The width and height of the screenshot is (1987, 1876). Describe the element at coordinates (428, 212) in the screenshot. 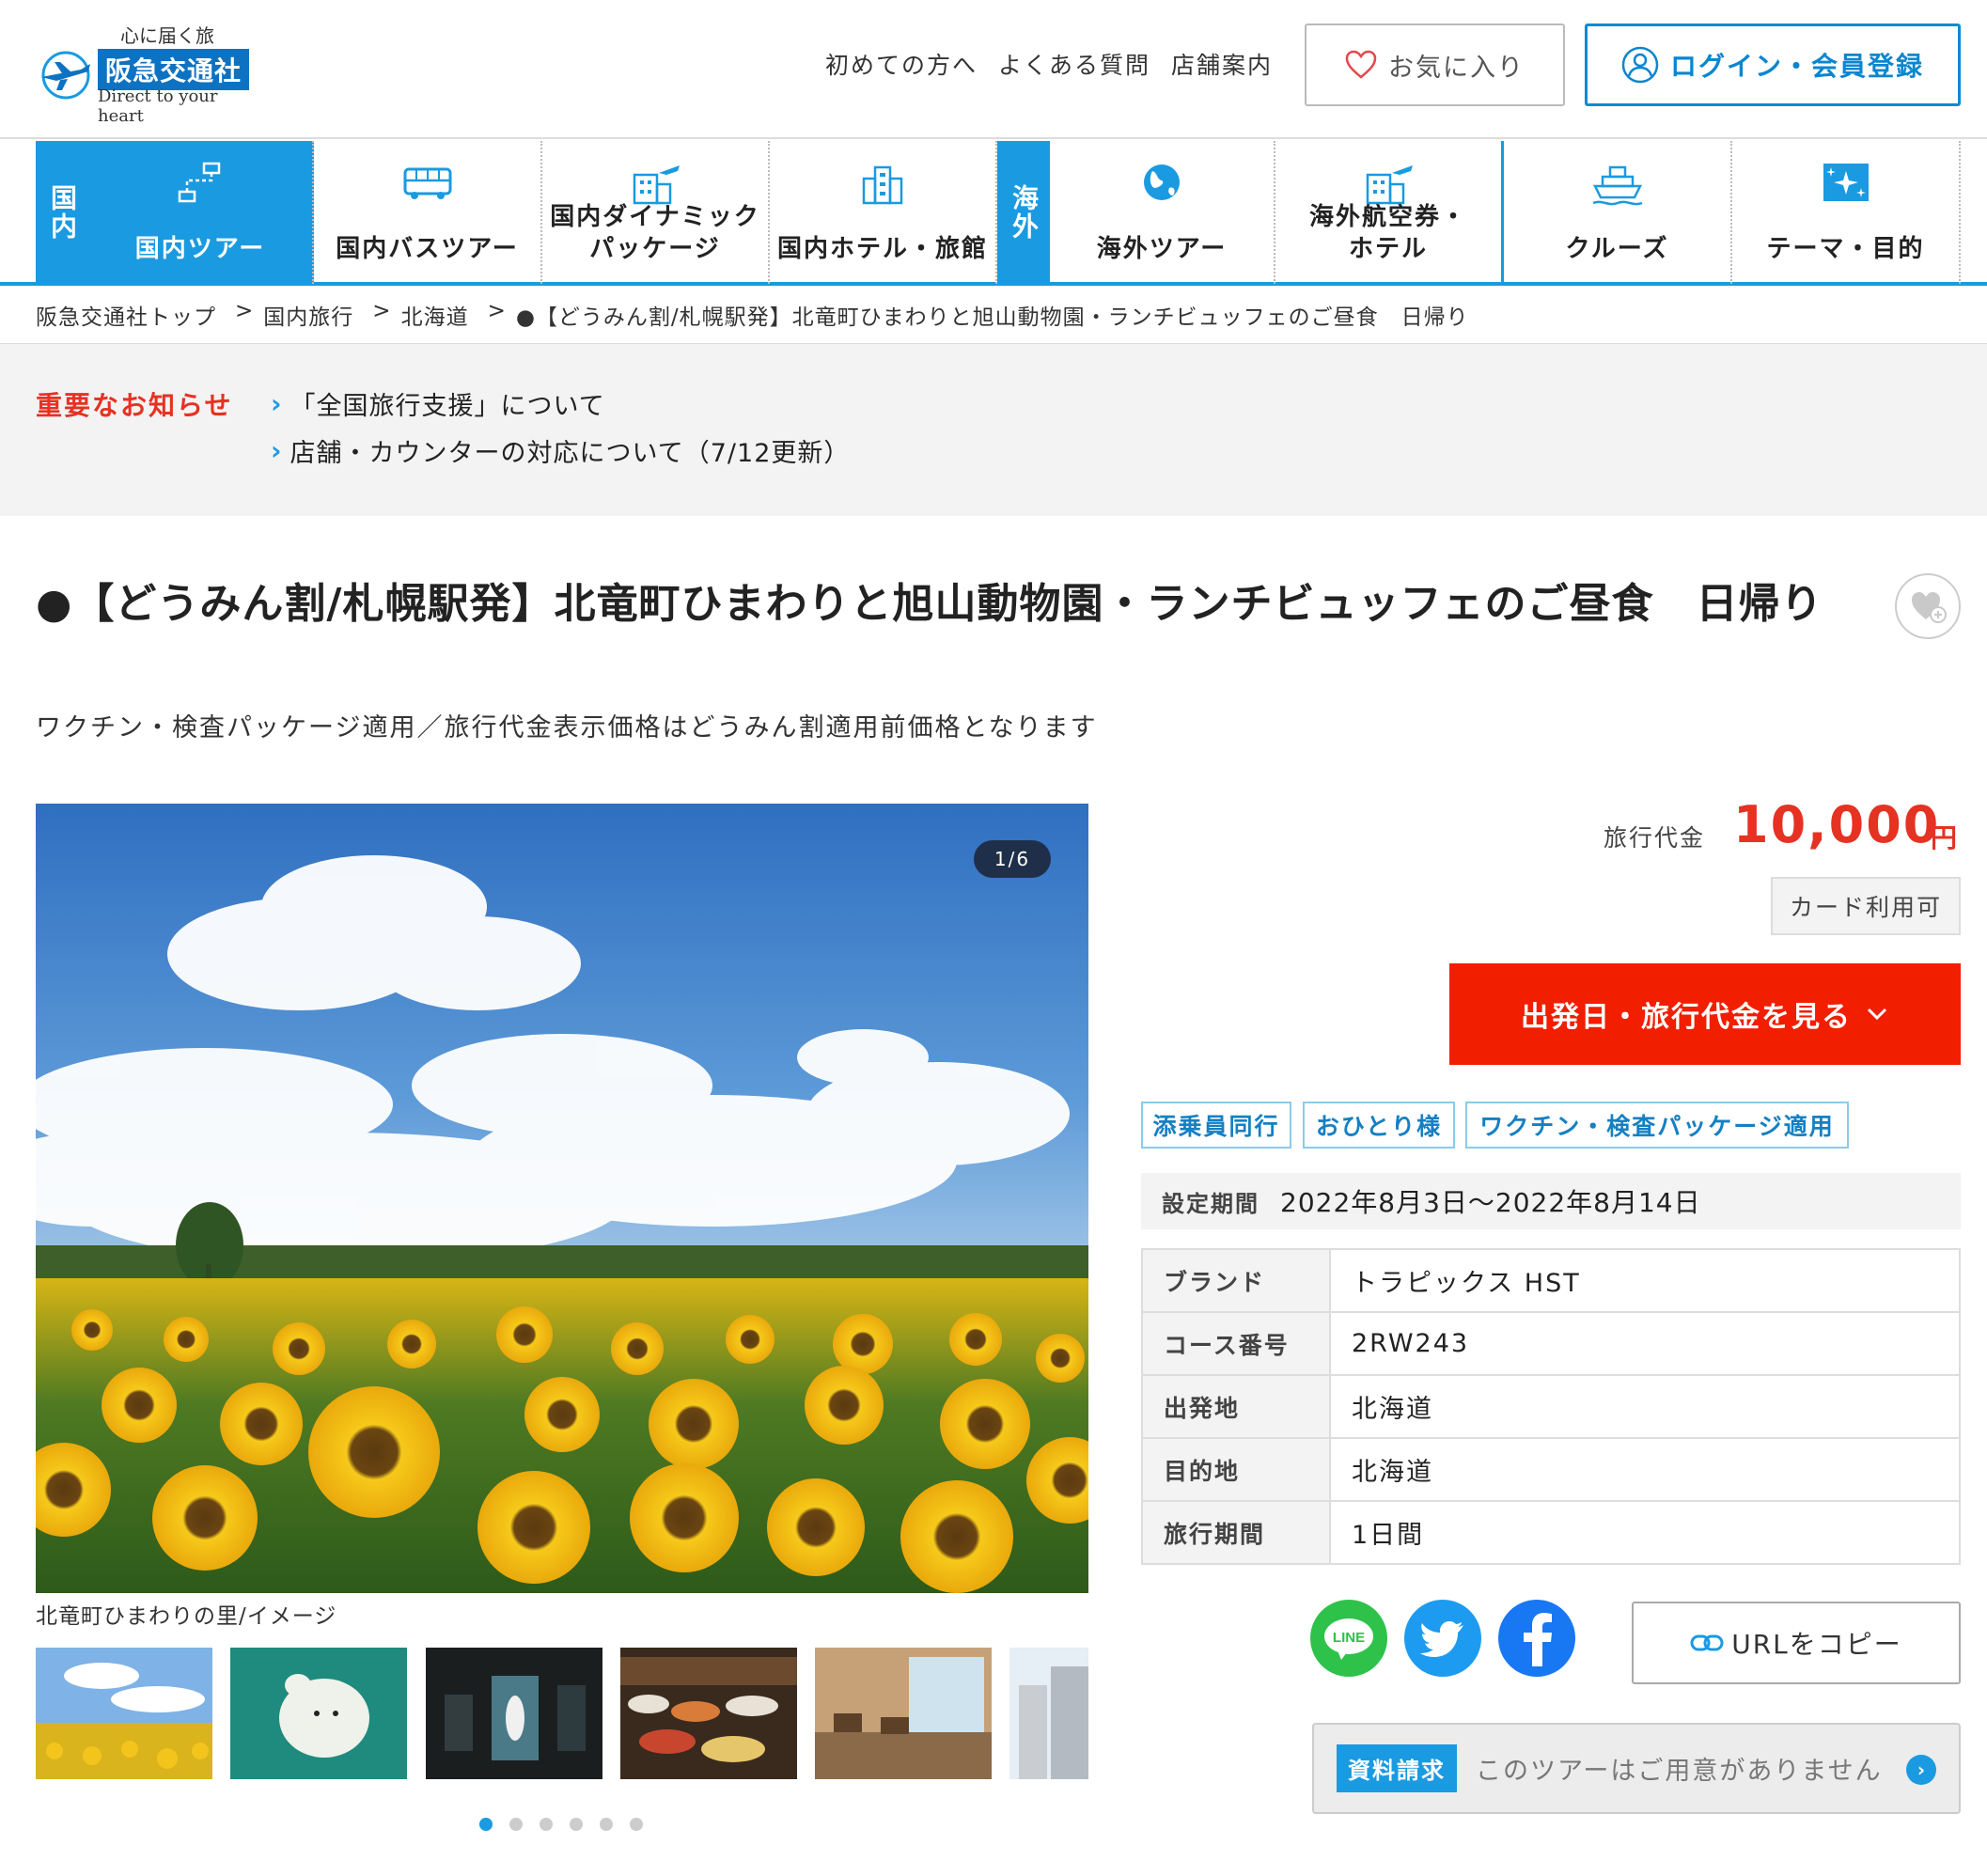

I see `nav-domestic-bus: 国内バスツアー` at that location.